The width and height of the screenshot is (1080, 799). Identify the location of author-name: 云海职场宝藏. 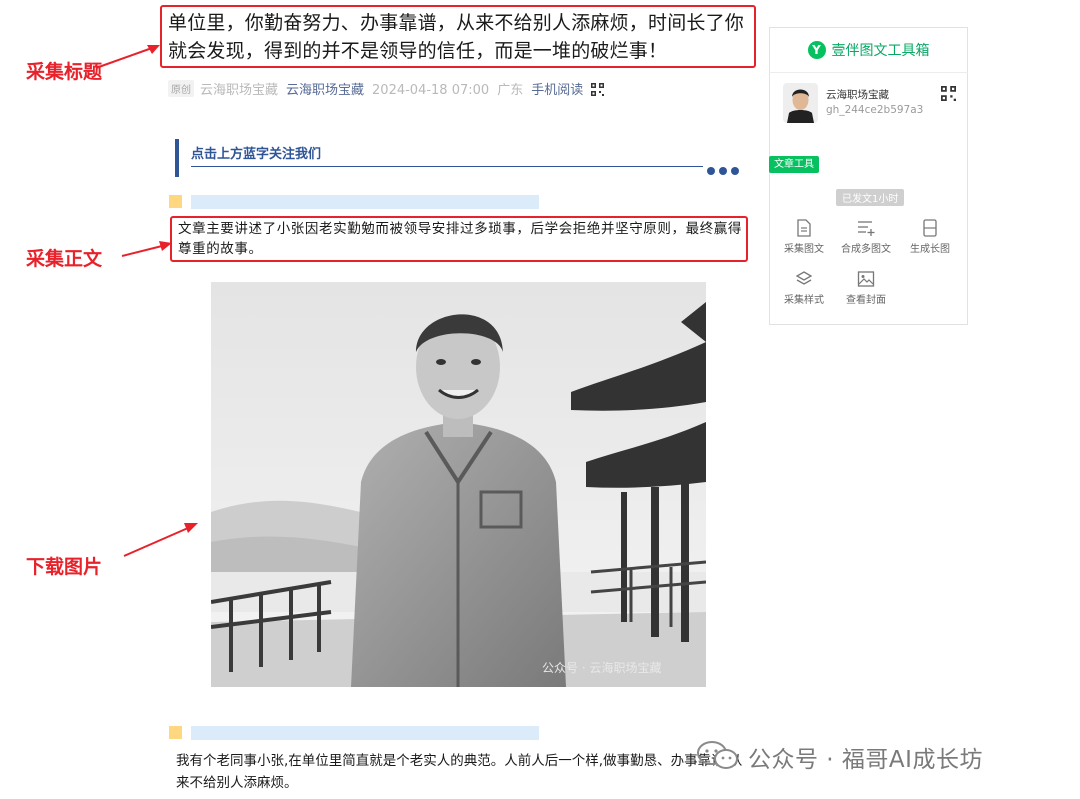
(239, 90).